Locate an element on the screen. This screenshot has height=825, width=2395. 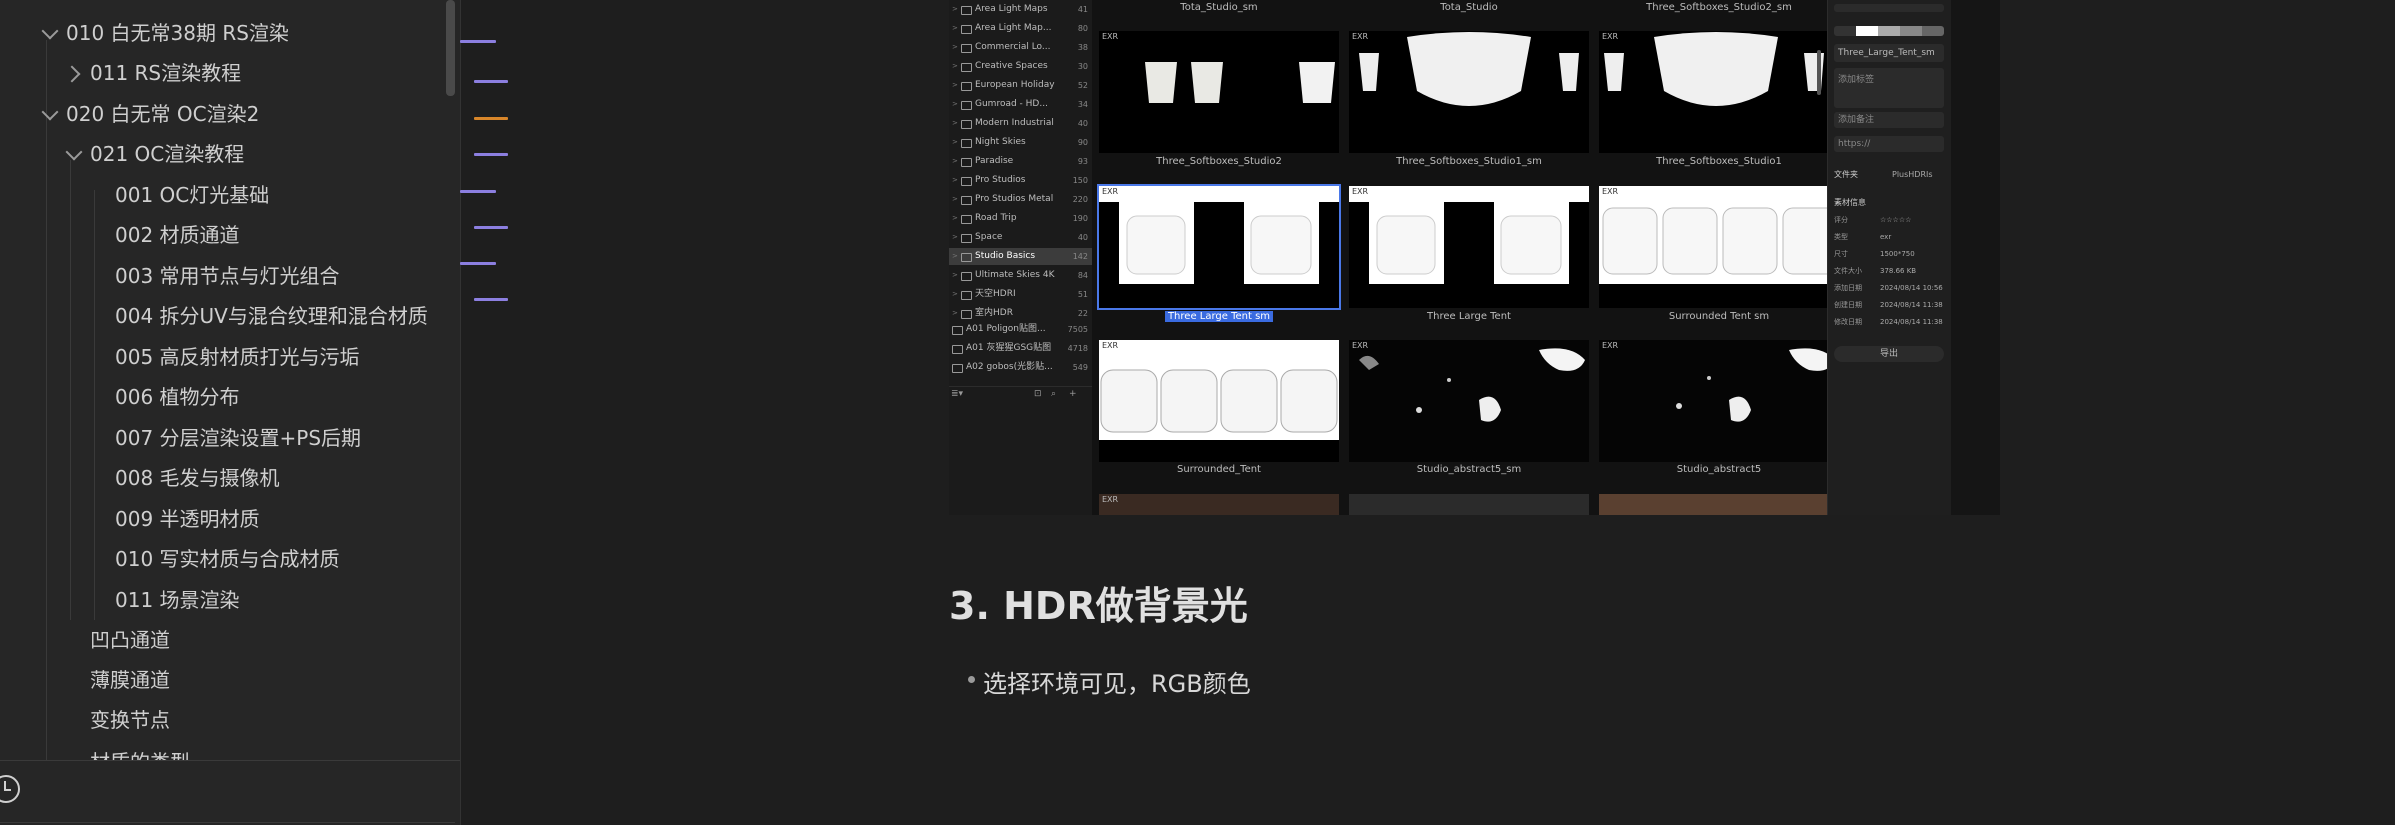
export-button: 导出 is located at coordinates (1889, 354).